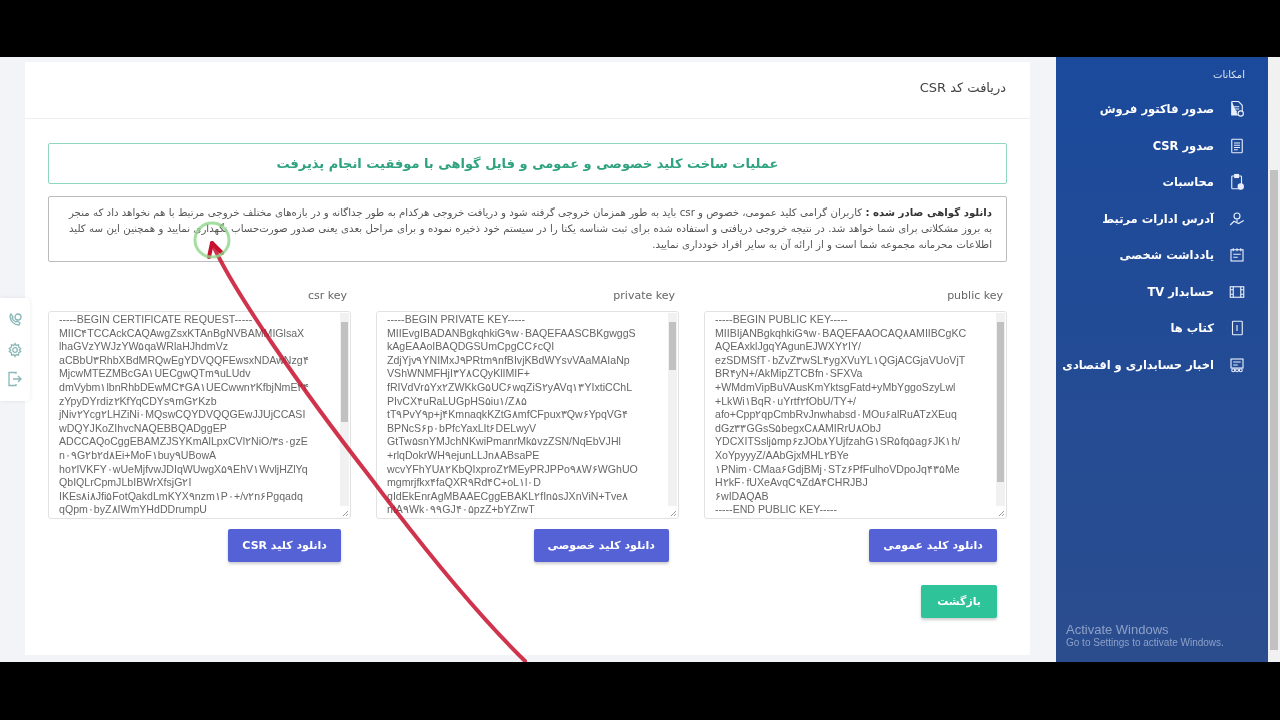 This screenshot has width=1280, height=720. Describe the element at coordinates (975, 295) in the screenshot. I see `key-label: public key` at that location.